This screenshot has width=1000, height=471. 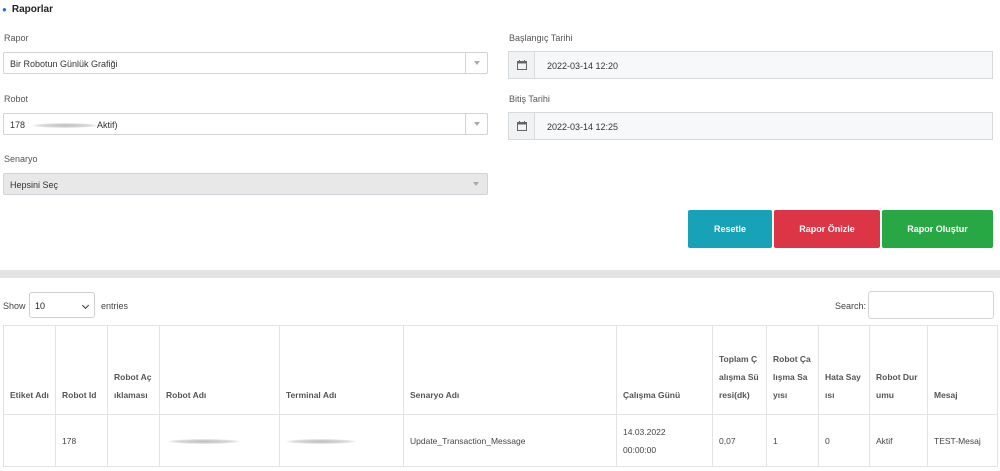 What do you see at coordinates (739, 440) in the screenshot?
I see `cell-sure: 0,07` at bounding box center [739, 440].